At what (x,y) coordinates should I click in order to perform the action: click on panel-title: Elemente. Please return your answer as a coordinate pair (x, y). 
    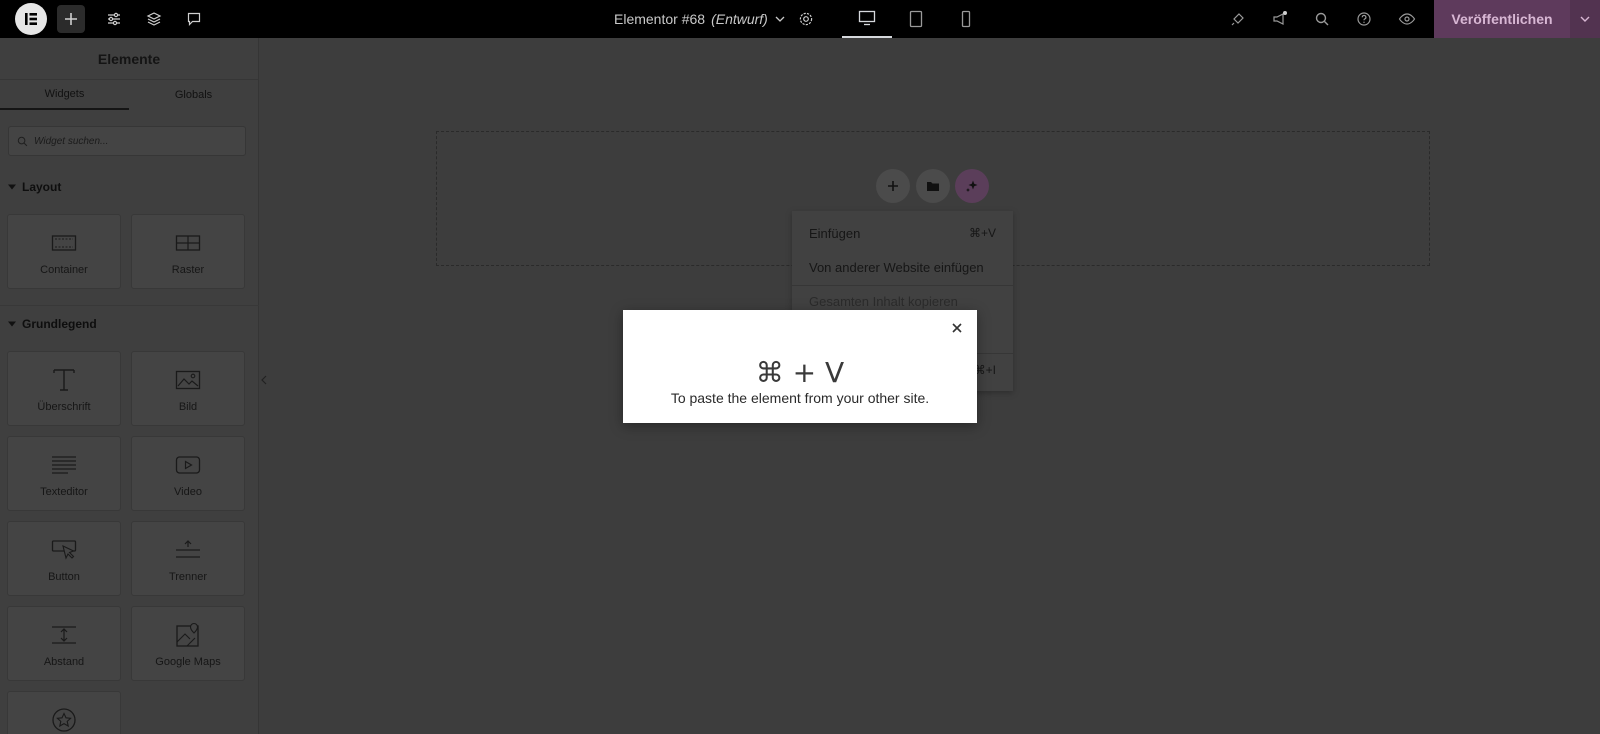
    Looking at the image, I should click on (129, 59).